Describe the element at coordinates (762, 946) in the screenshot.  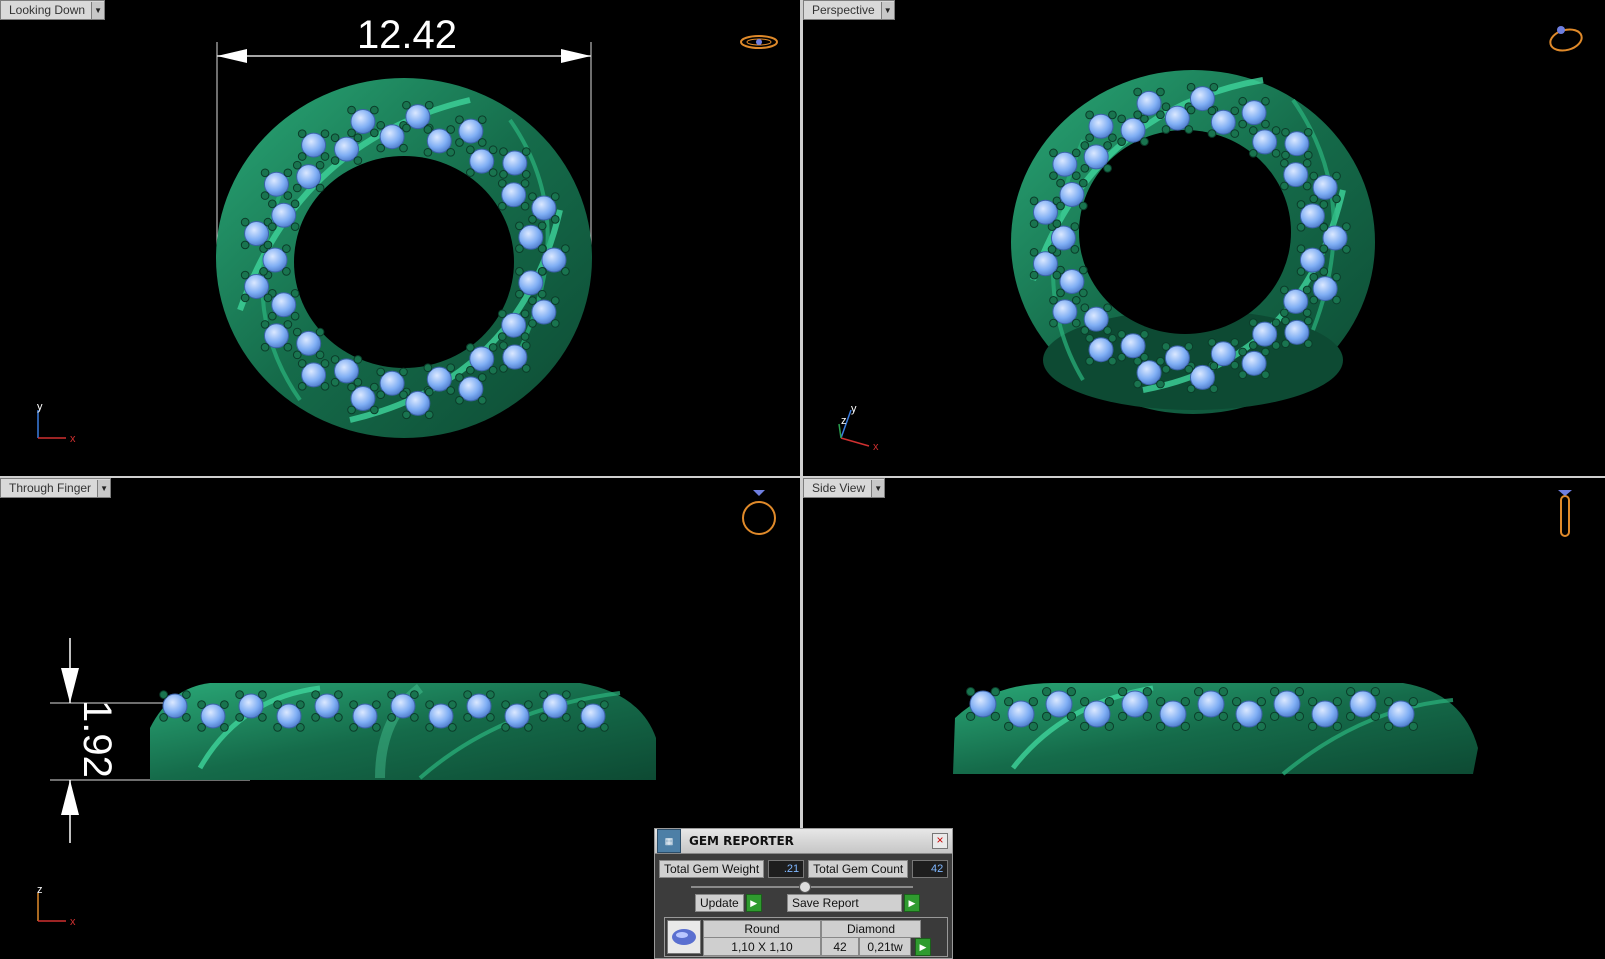
I see `gem-size-cell: 1,10 X 1,10` at that location.